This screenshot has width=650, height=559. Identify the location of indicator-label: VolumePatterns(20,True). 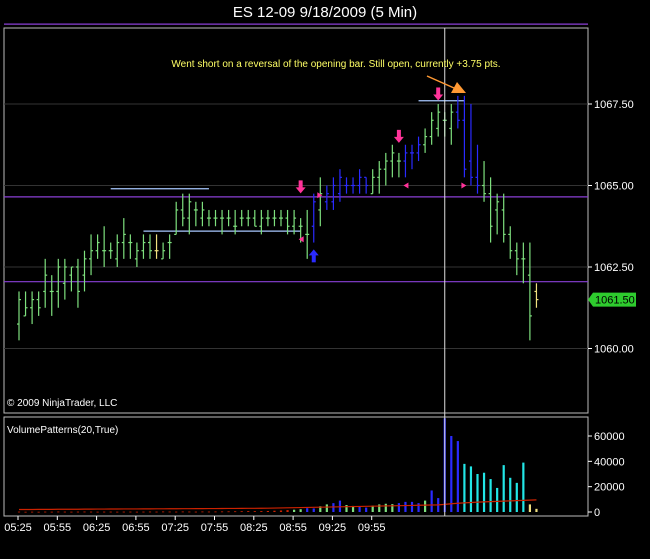
(62, 430).